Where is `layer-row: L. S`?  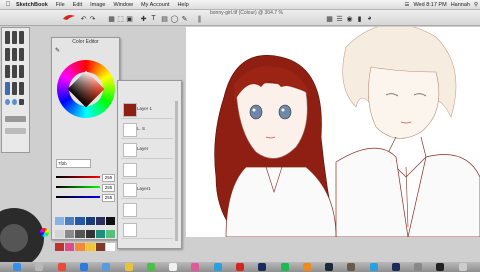 layer-row: L. S is located at coordinates (147, 130).